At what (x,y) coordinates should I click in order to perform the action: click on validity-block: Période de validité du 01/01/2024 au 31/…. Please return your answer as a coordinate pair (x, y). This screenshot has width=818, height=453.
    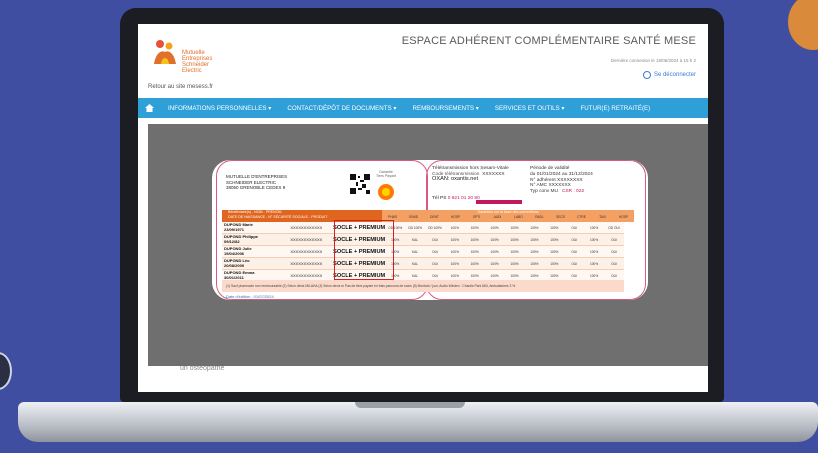
    Looking at the image, I should click on (561, 180).